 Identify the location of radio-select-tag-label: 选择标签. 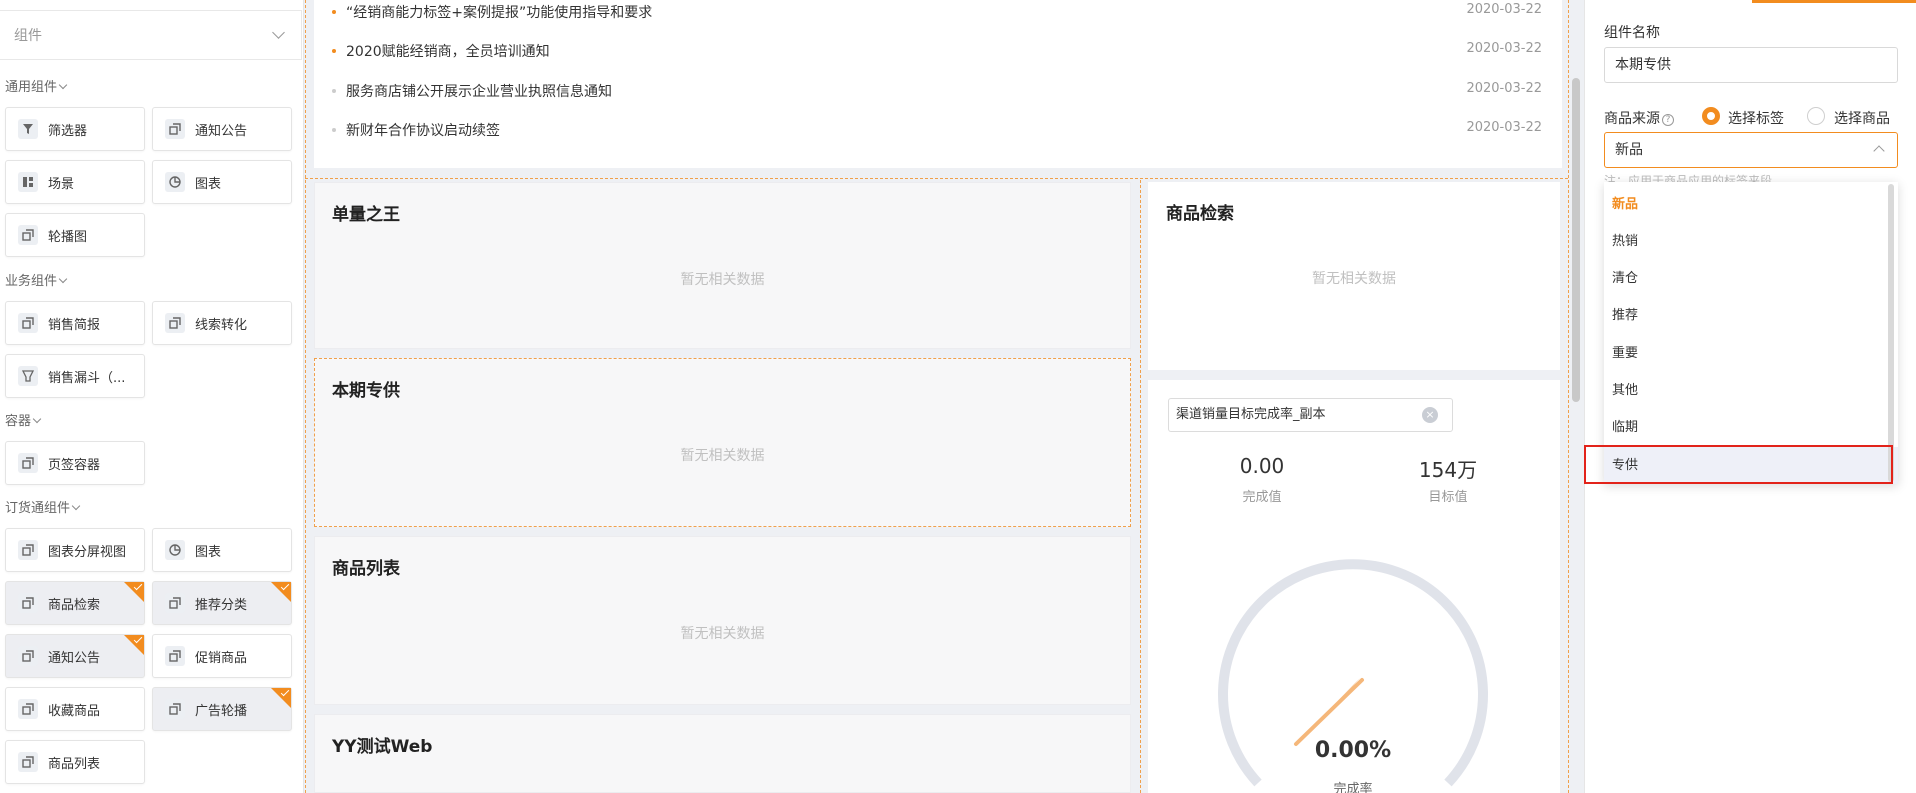
(1756, 118).